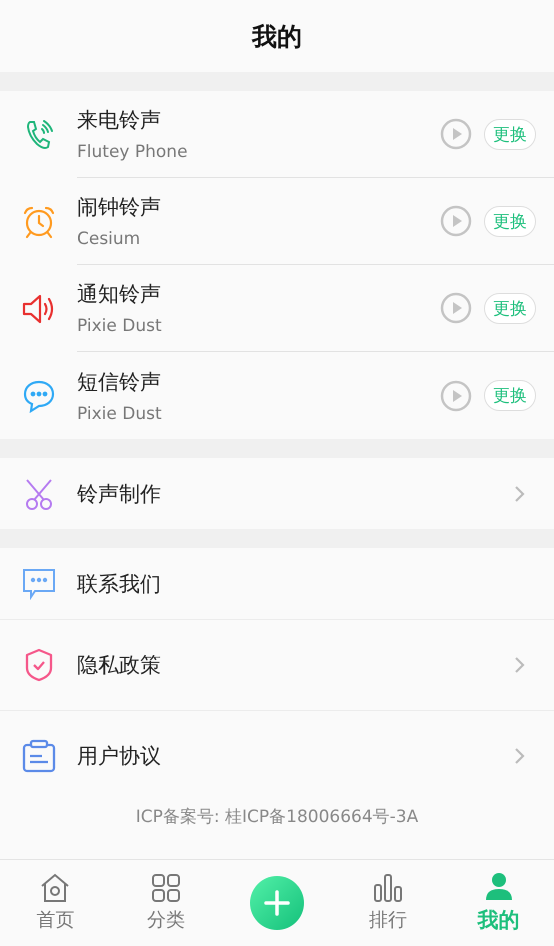  I want to click on ringtone-type: 通知铃声, so click(119, 294).